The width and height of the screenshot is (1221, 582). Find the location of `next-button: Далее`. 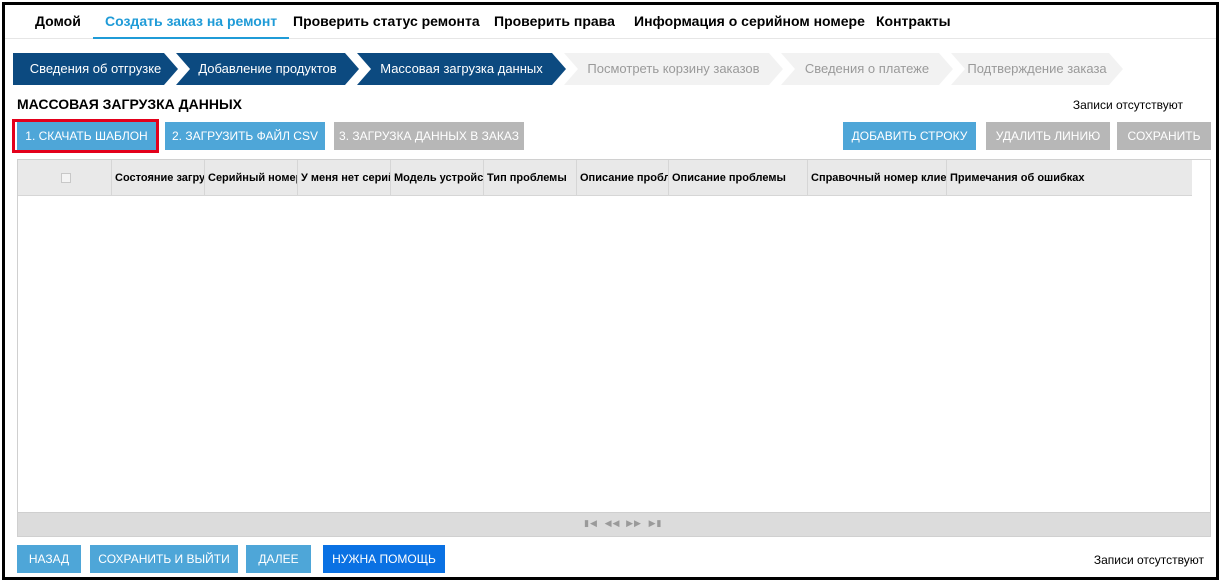

next-button: Далее is located at coordinates (278, 559).